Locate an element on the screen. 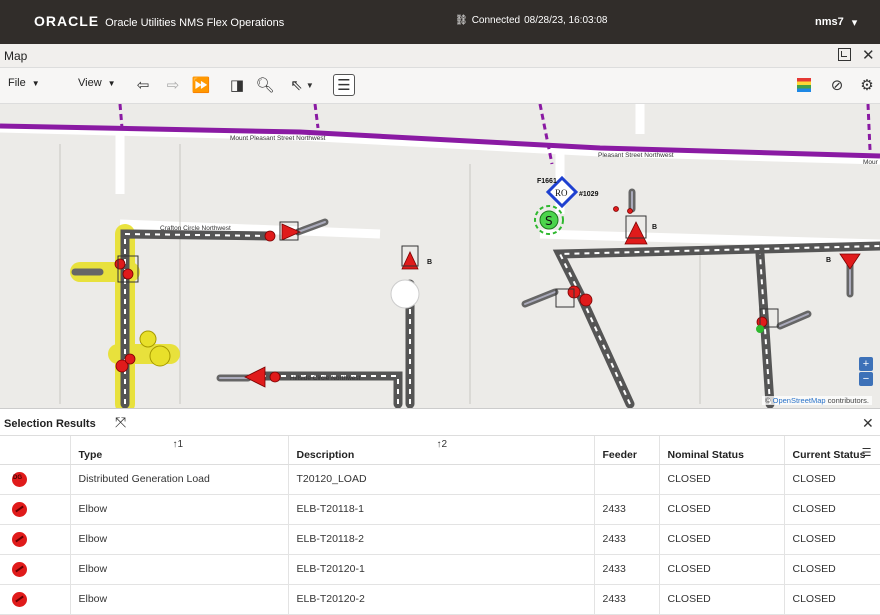  column-header-nominal-status: Nominal Status is located at coordinates (722, 450).